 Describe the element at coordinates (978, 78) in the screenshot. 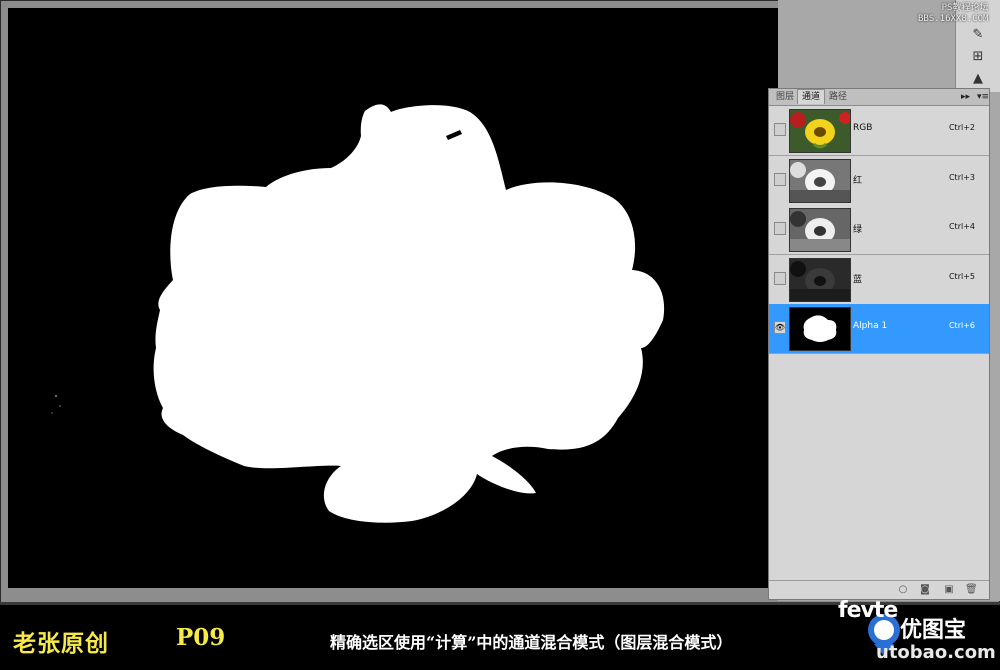

I see `stamp-icon: ▲` at that location.